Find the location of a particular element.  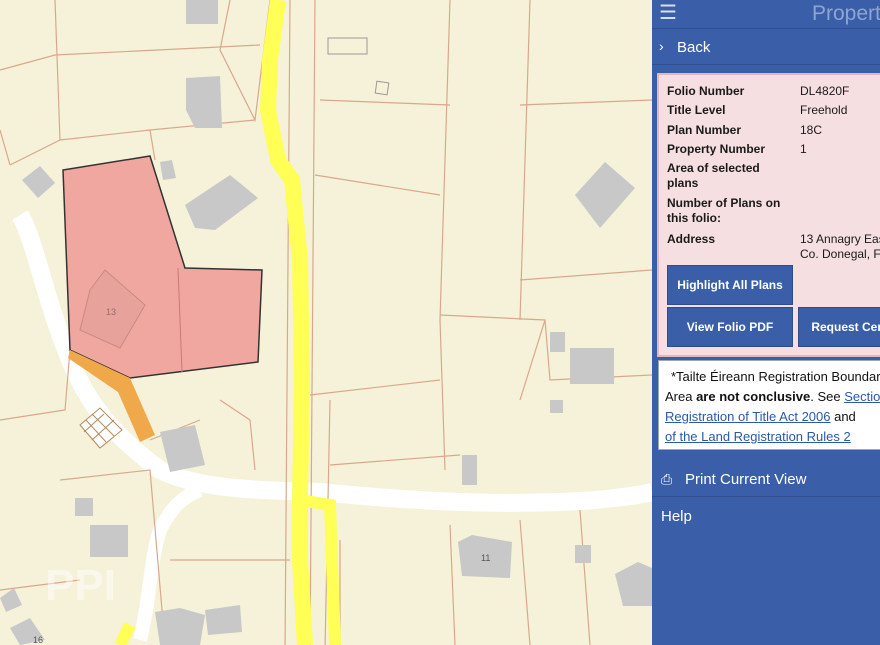

folio-value: DL4820F is located at coordinates (825, 91).